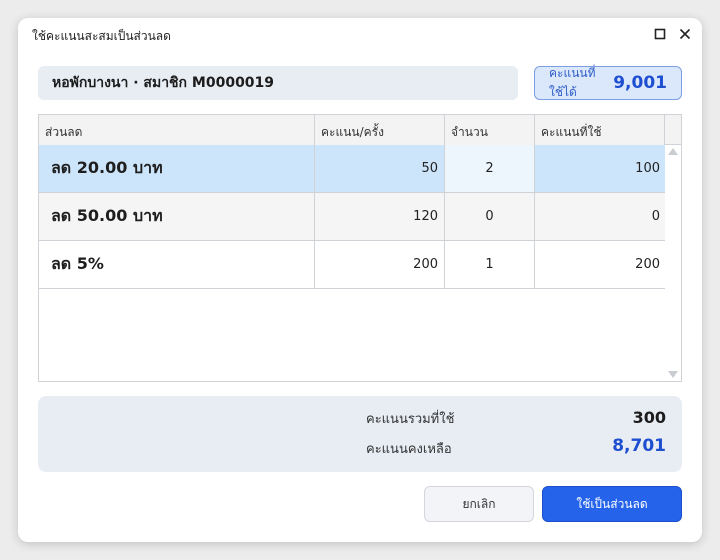  I want to click on table-row: ลด 5% 200 1 200, so click(352, 265).